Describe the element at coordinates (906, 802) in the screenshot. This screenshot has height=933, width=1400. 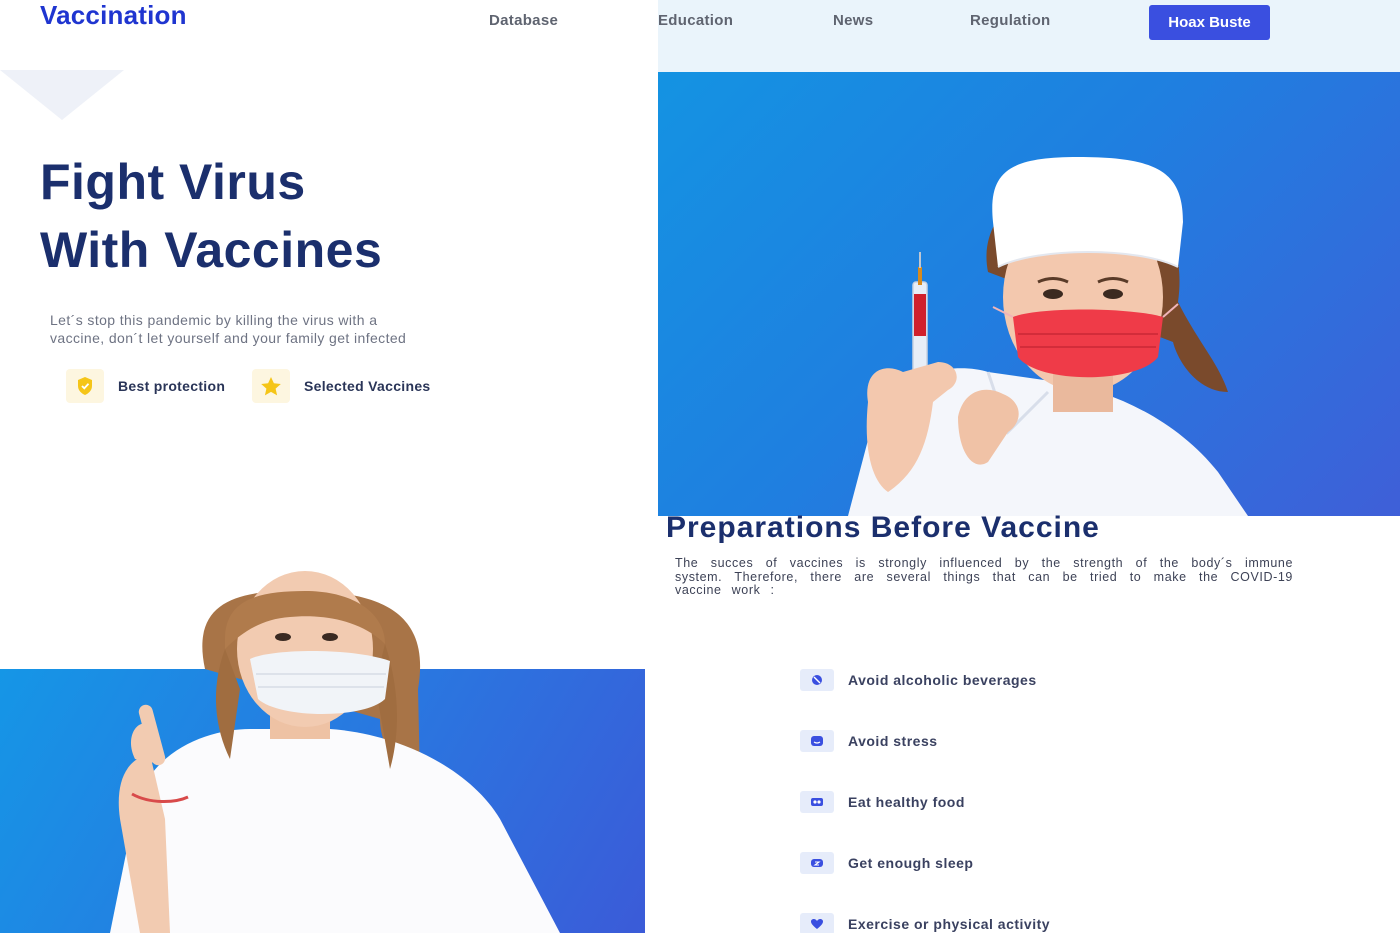
I see `tip-label: Eat healthy food` at that location.